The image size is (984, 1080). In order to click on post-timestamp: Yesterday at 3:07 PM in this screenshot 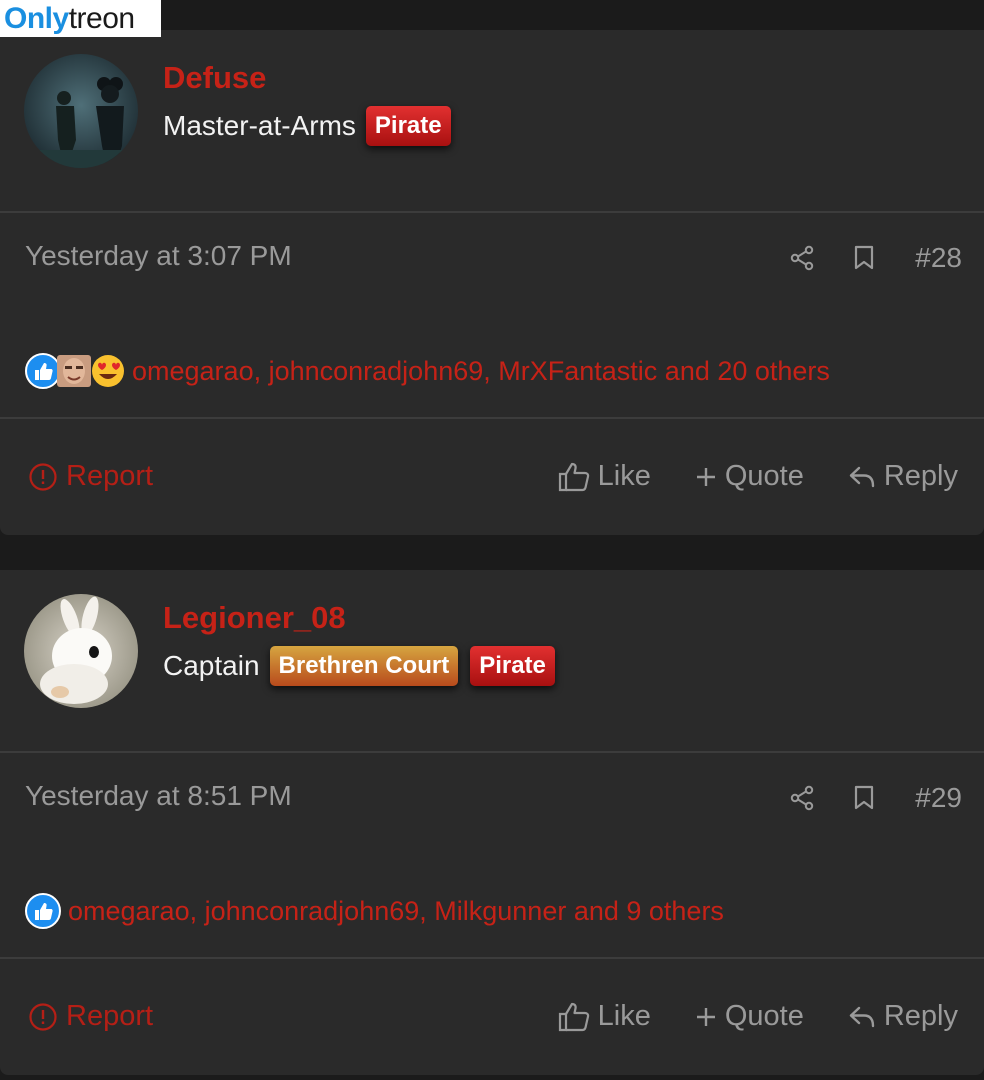, I will do `click(158, 256)`.